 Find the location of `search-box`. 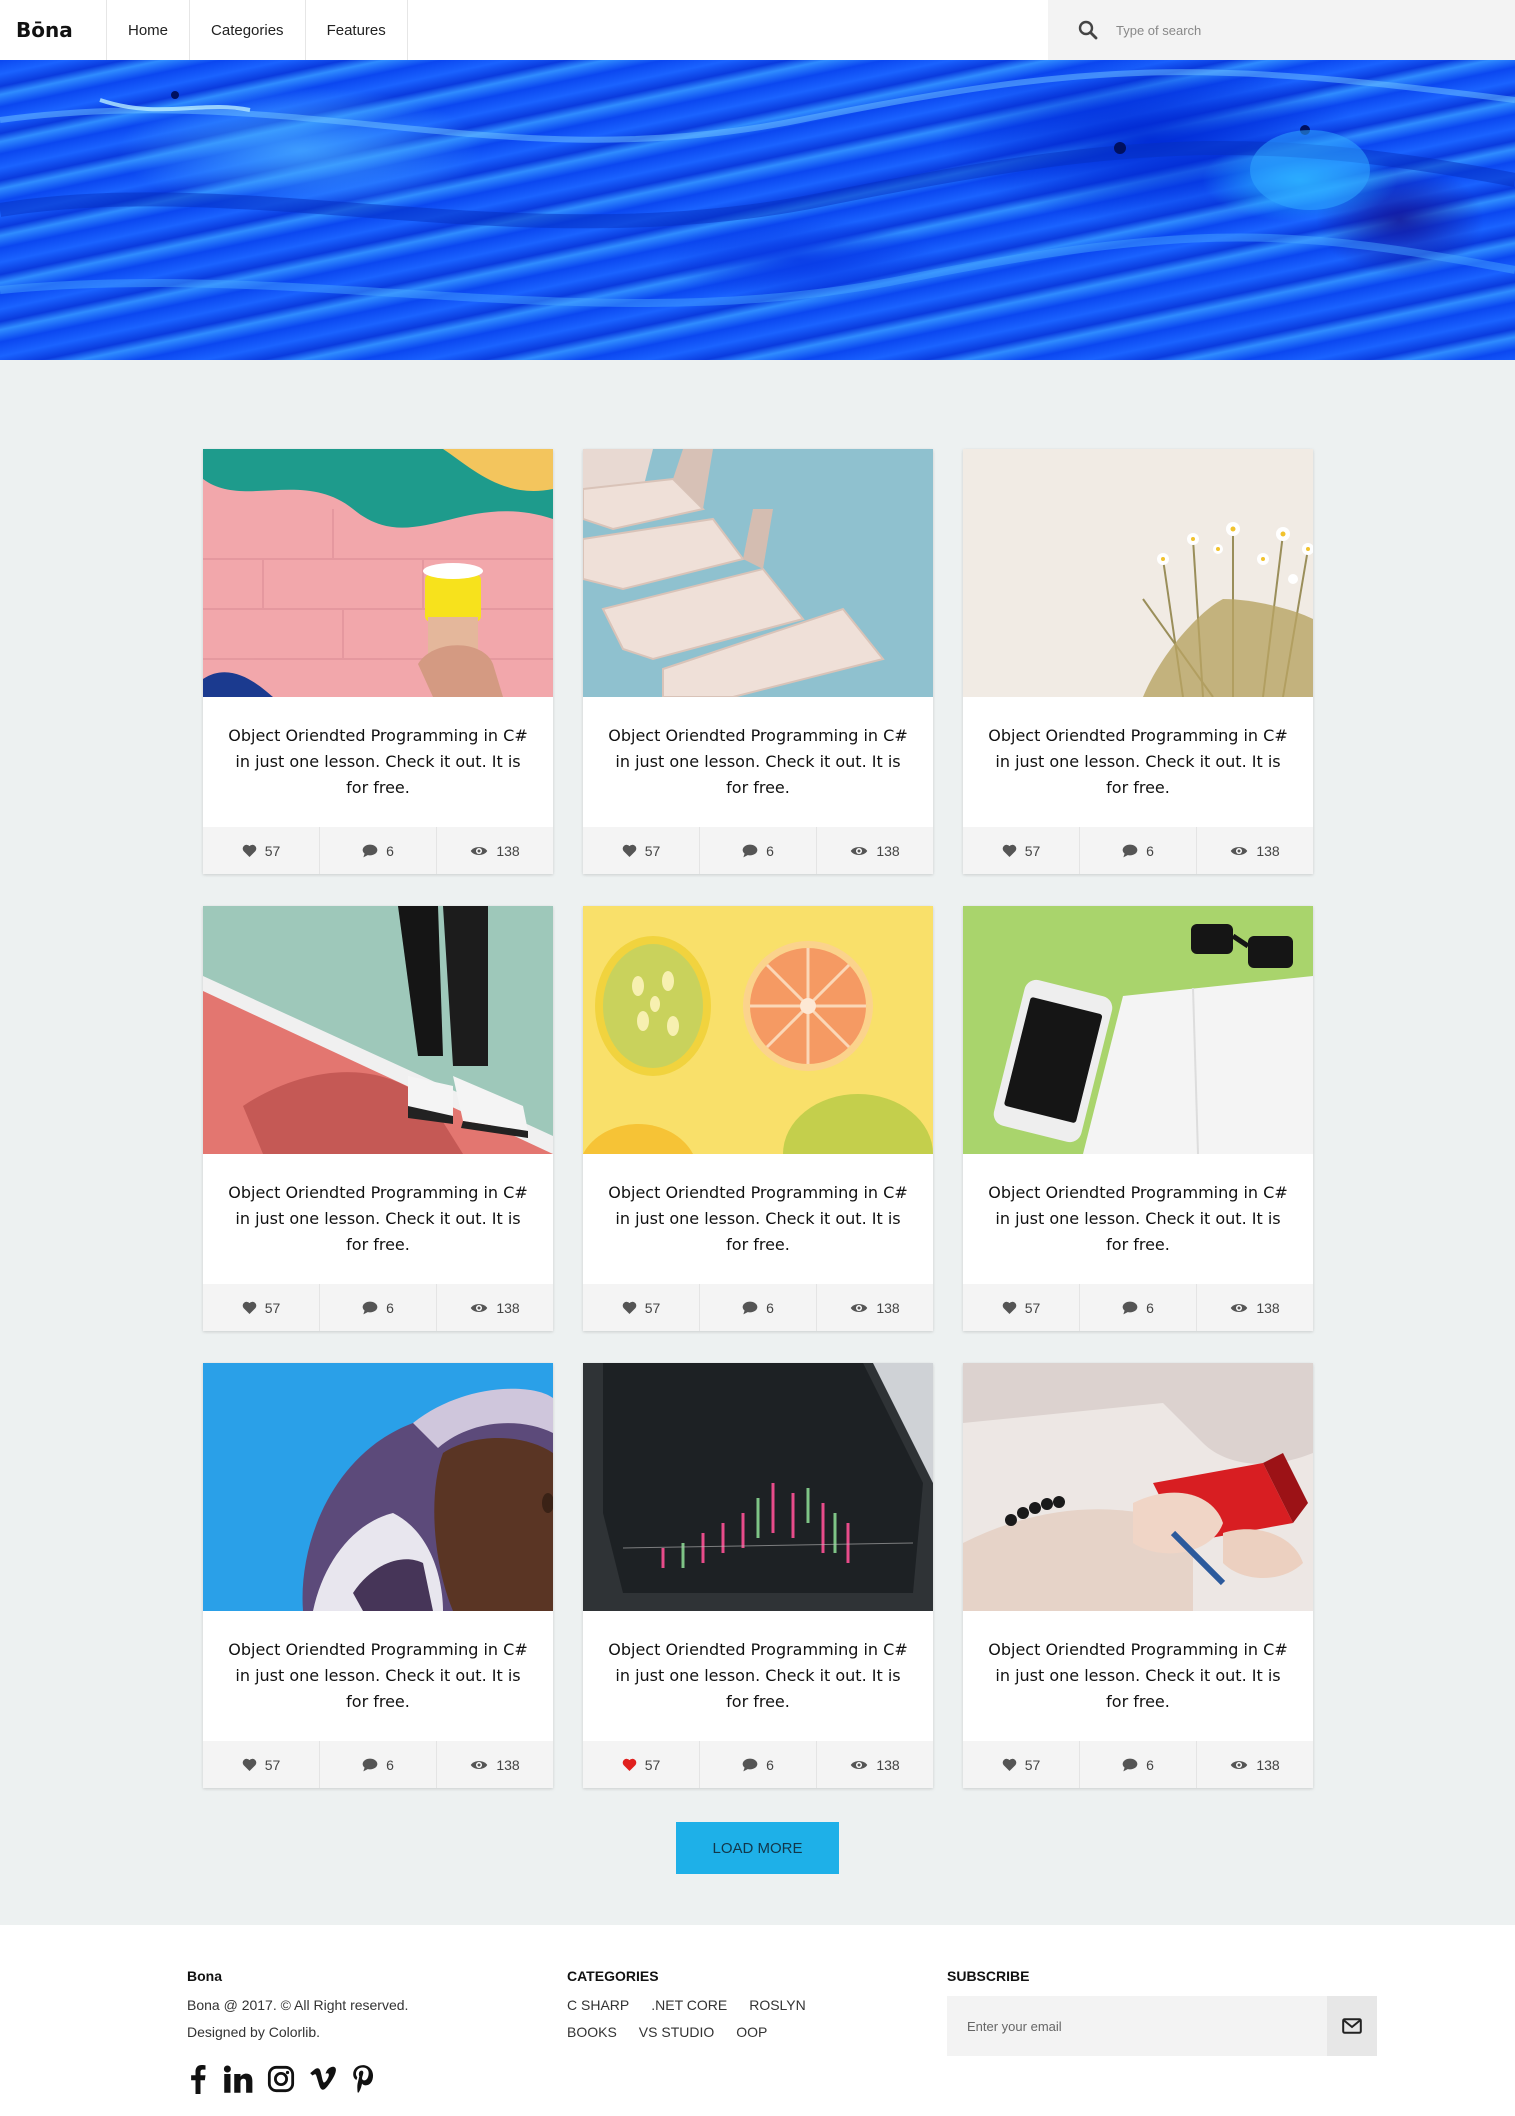

search-box is located at coordinates (1281, 30).